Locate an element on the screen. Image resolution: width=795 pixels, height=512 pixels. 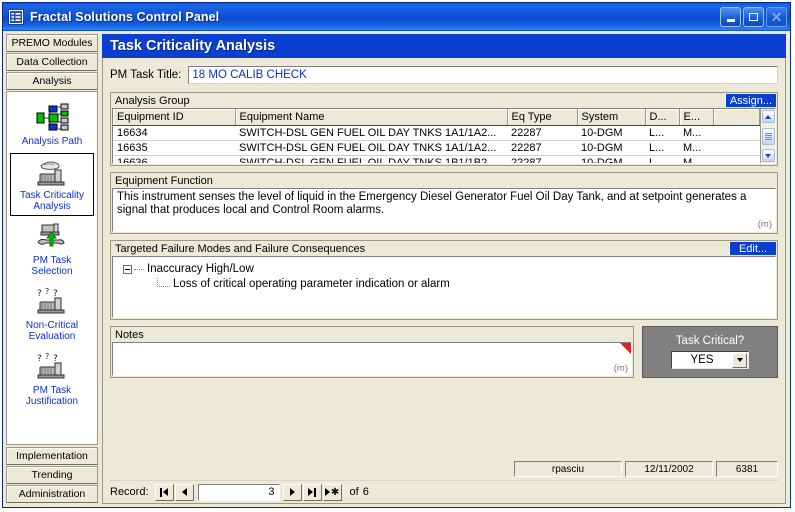
column-header-equipment-name: Equipment Name is located at coordinates (371, 117).